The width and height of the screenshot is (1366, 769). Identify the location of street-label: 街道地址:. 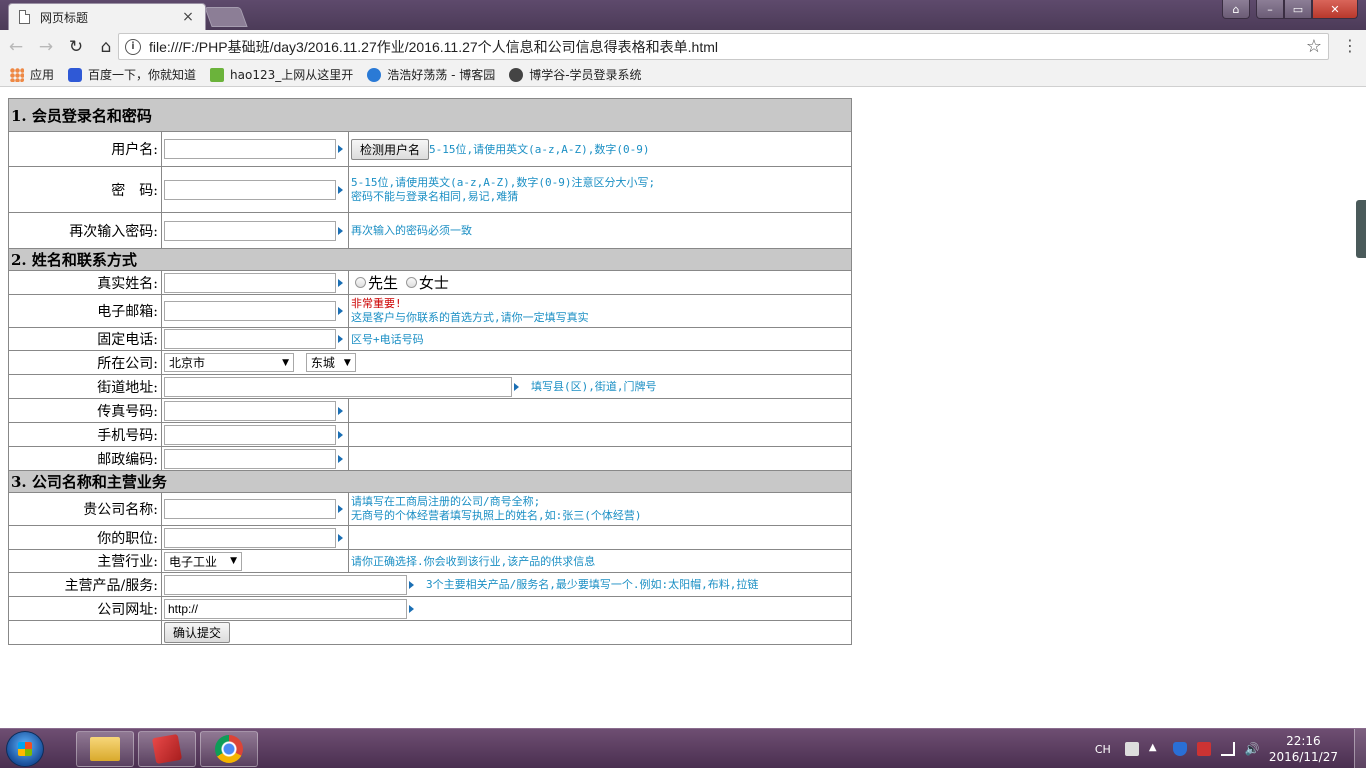
(85, 386).